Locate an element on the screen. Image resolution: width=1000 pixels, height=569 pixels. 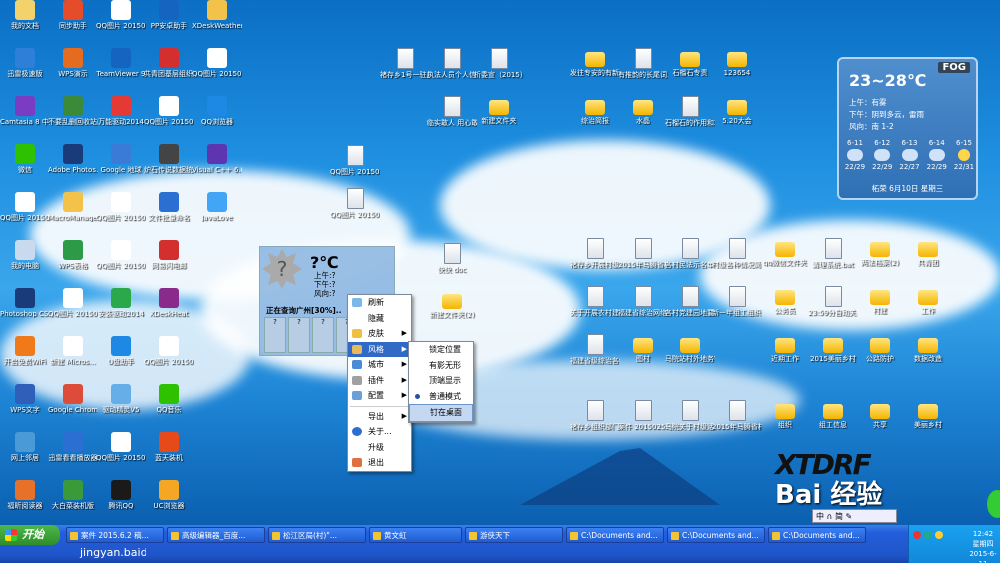
desktop-icon: 各村党建园地要求规定.xls is located at coordinates (690, 301).